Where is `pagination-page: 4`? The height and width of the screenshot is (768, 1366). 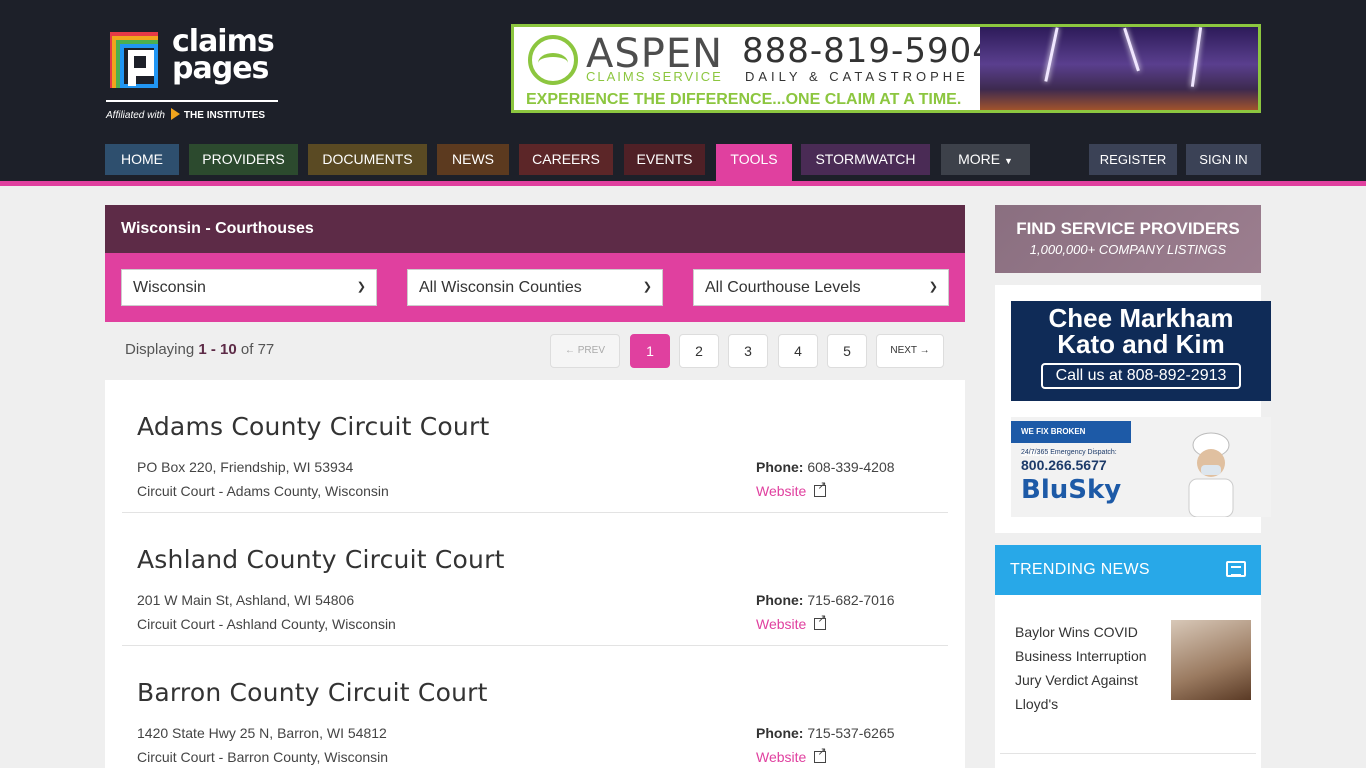 pagination-page: 4 is located at coordinates (798, 351).